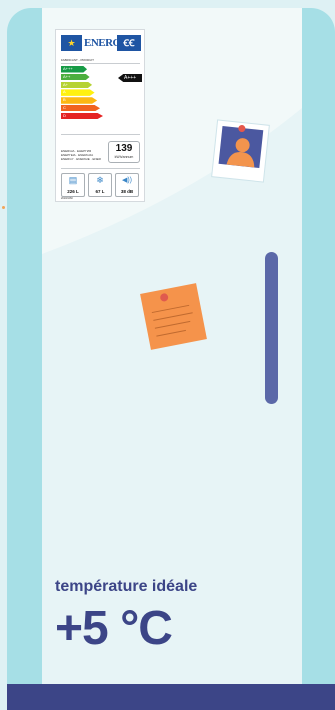 The height and width of the screenshot is (710, 335). I want to click on energy-class-bar: B, so click(79, 100).